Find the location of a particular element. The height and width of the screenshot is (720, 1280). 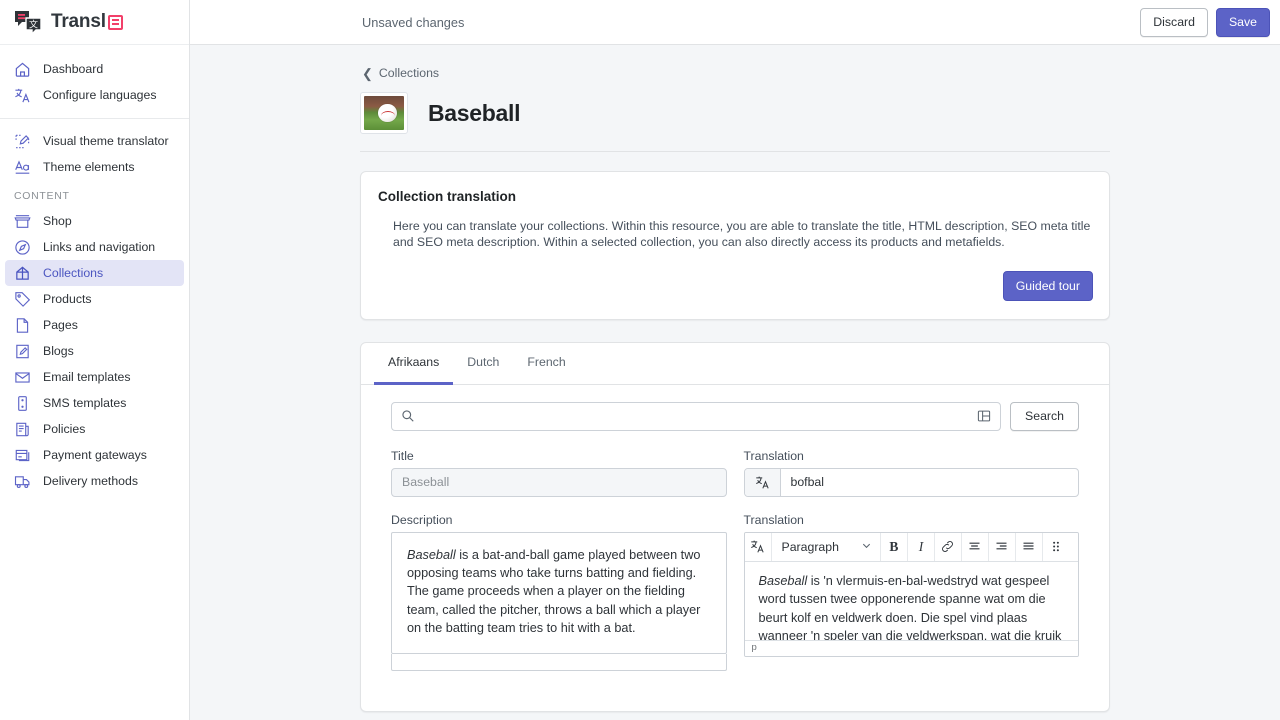

search-icon is located at coordinates (408, 416).